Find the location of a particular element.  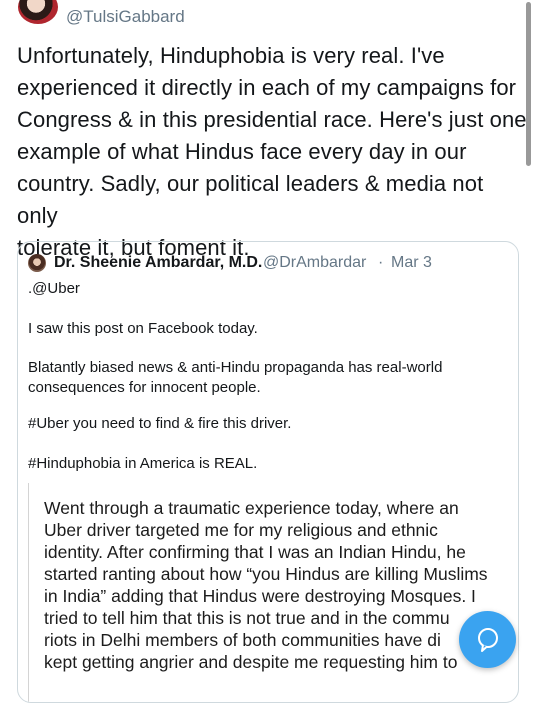

author-handle: @TulsiGabbard is located at coordinates (125, 17).